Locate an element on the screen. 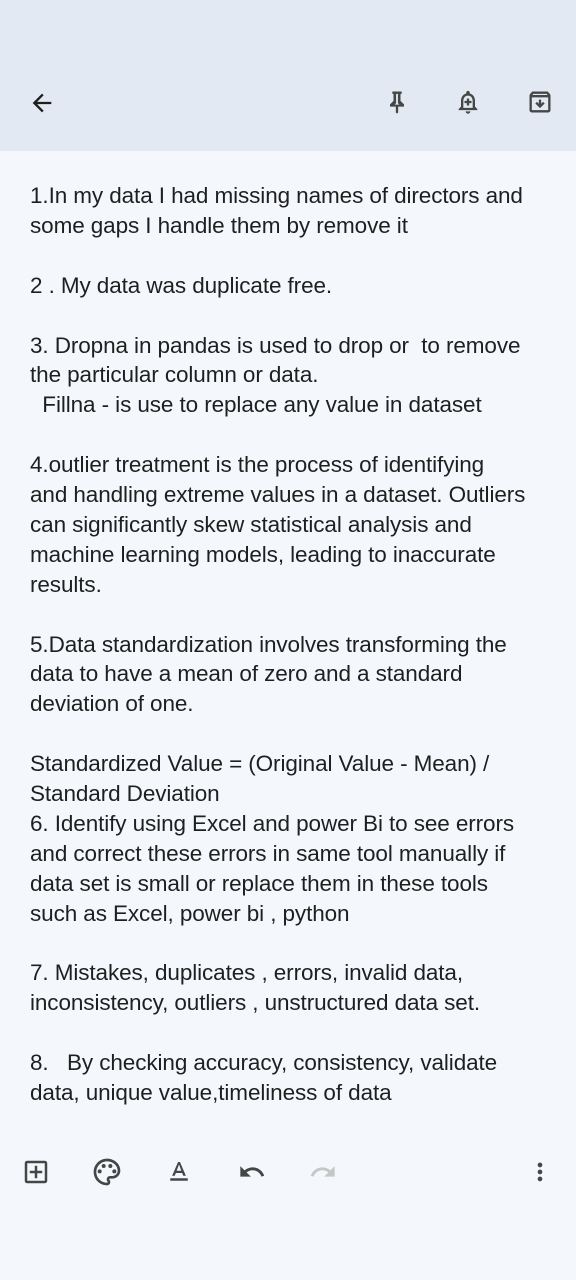 The height and width of the screenshot is (1280, 576). redo-button is located at coordinates (323, 1172).